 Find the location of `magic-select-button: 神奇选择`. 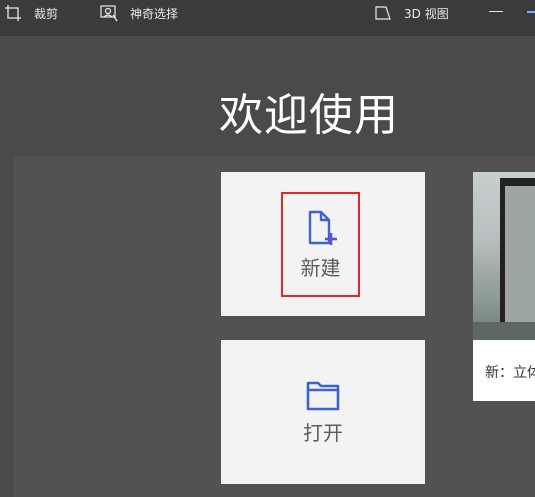

magic-select-button: 神奇选择 is located at coordinates (139, 13).